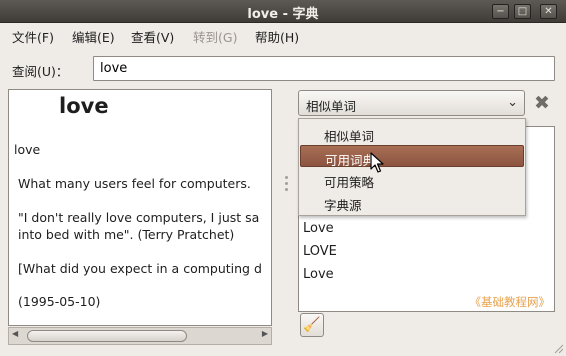 The image size is (566, 356). Describe the element at coordinates (215, 36) in the screenshot. I see `menu-goto: 转到(G)` at that location.